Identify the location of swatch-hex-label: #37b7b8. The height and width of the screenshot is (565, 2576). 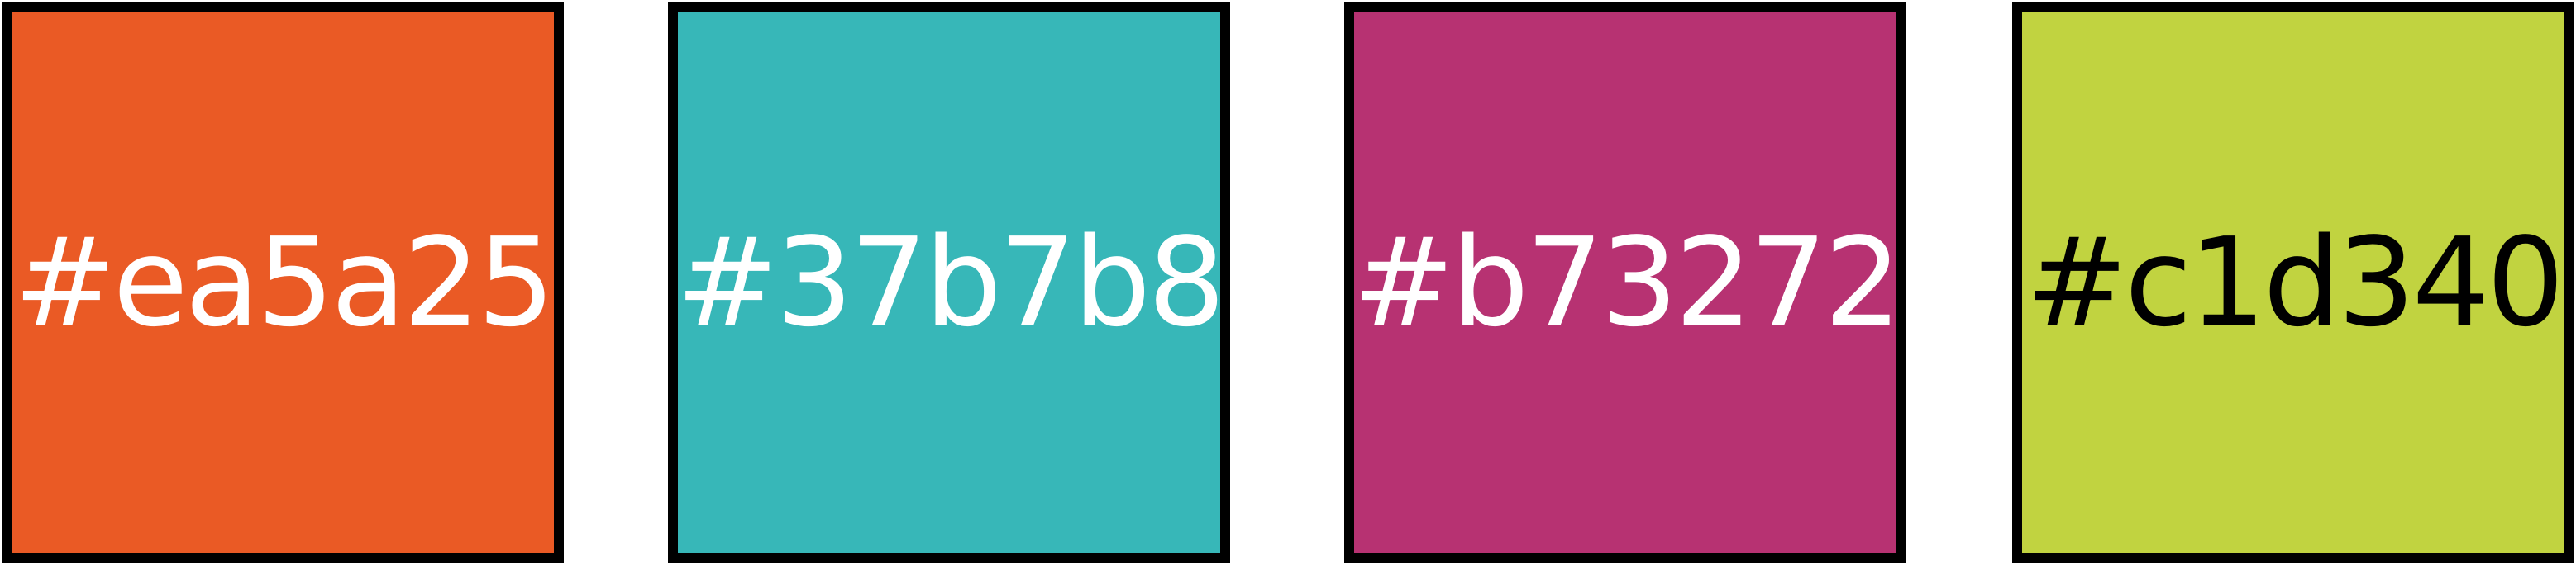
(950, 282).